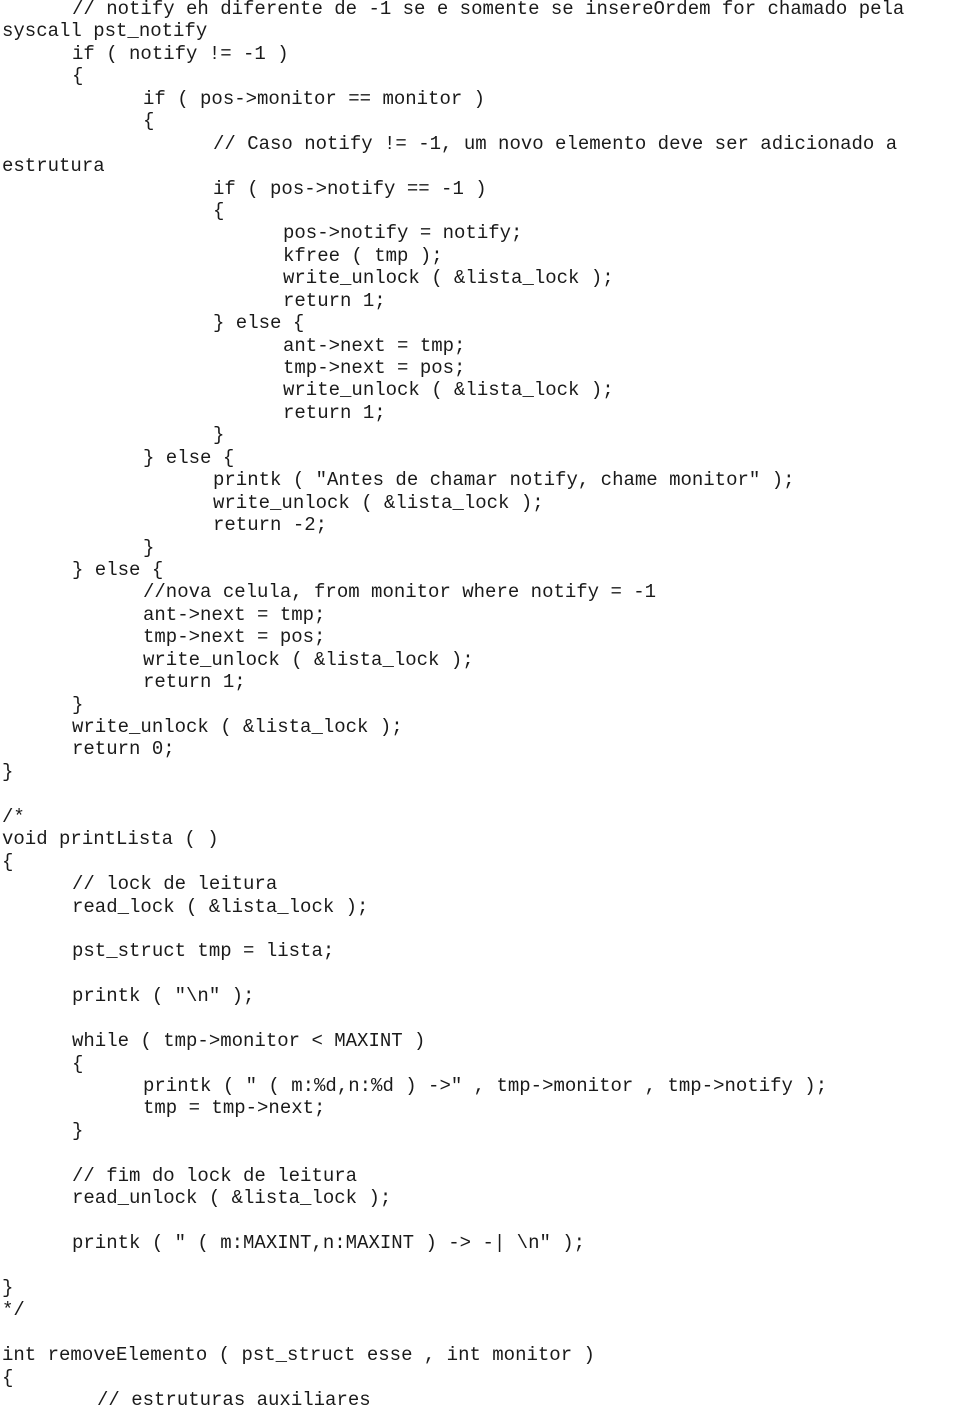  I want to click on code-line: pst_struct tmp = lista;, so click(203, 951).